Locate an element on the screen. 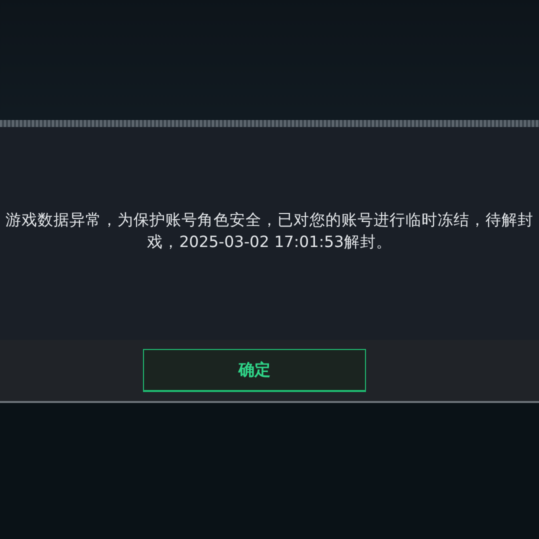  message-text: 戏，2025-03-02 17:01:53解封。 is located at coordinates (269, 242).